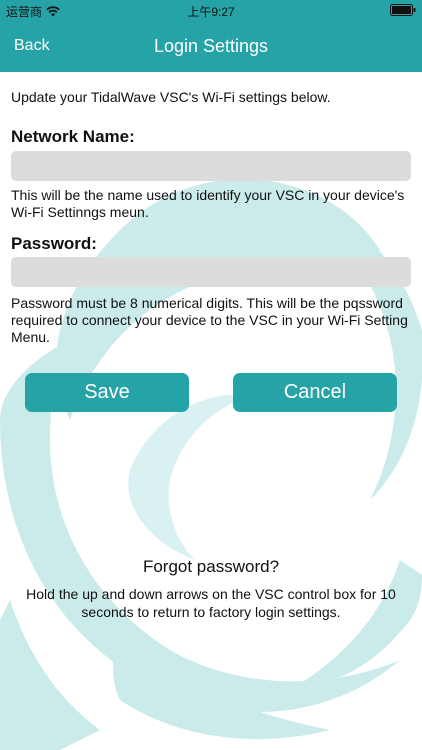 The width and height of the screenshot is (422, 750). What do you see at coordinates (403, 10) in the screenshot?
I see `battery-icon` at bounding box center [403, 10].